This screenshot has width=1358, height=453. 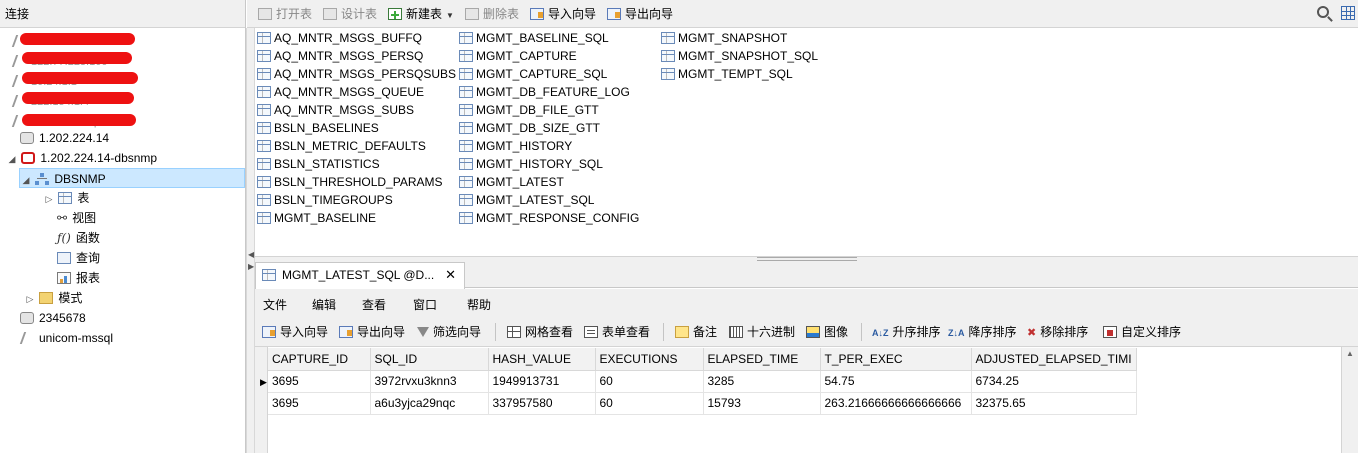 I want to click on object-list-item: BSLN_TIMEGROUPS, so click(x=325, y=200).